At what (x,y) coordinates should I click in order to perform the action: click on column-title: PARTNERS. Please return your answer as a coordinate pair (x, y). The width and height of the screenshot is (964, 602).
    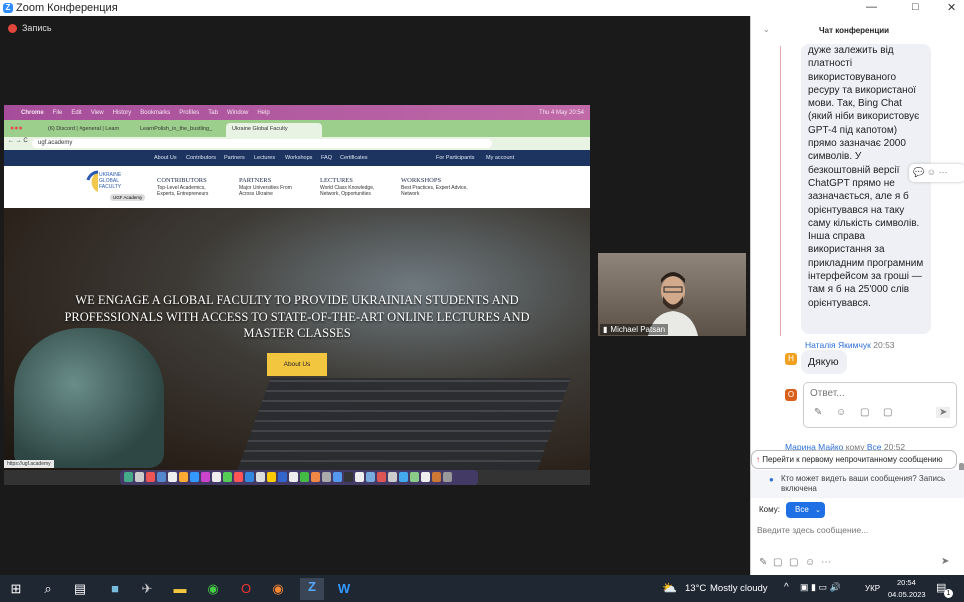
    Looking at the image, I should click on (255, 180).